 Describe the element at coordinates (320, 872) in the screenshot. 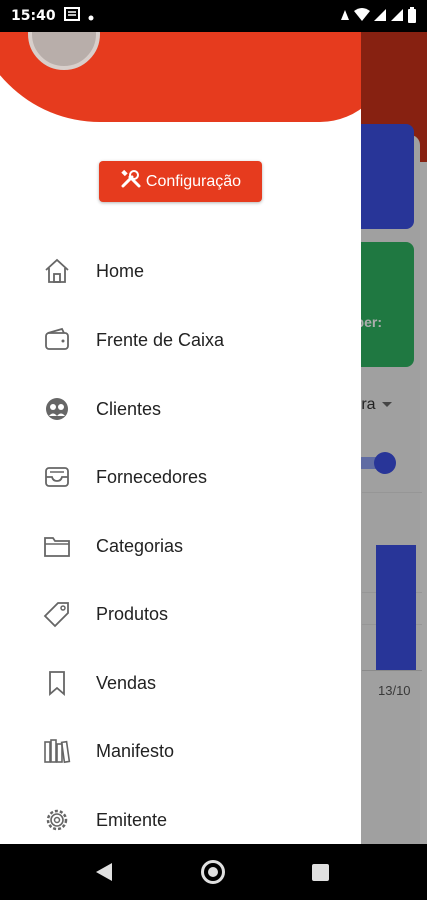

I see `recents-icon` at that location.